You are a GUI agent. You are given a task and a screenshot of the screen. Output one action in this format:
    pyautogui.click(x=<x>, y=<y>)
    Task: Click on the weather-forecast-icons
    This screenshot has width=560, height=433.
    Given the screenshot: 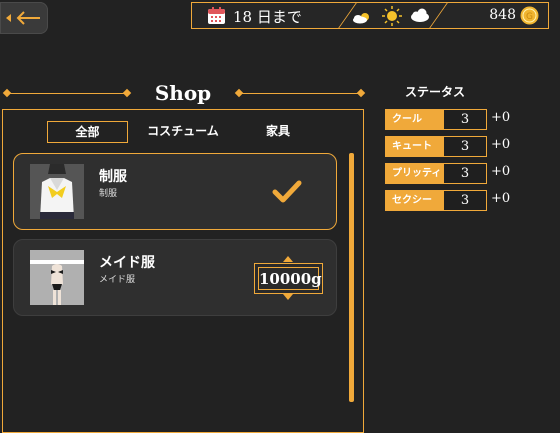 What is the action you would take?
    pyautogui.click(x=391, y=16)
    